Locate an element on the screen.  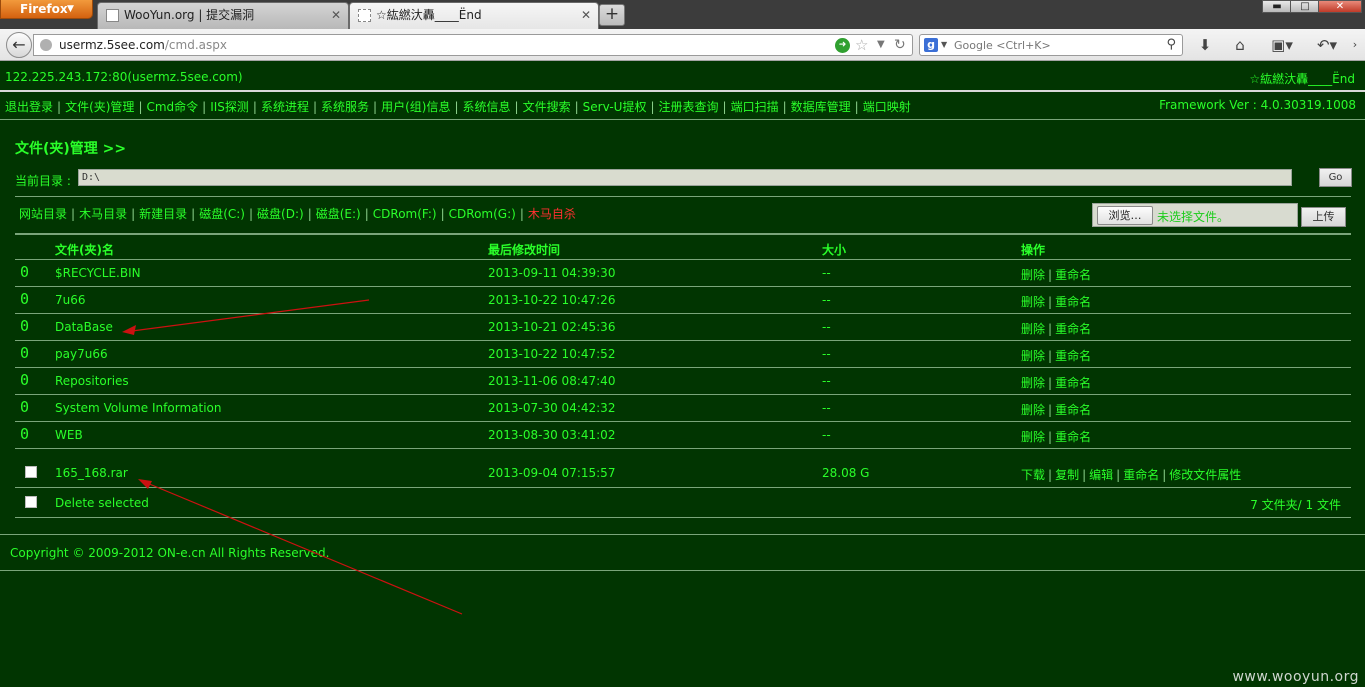
watermark: www.wooyun.org is located at coordinates (1295, 677).